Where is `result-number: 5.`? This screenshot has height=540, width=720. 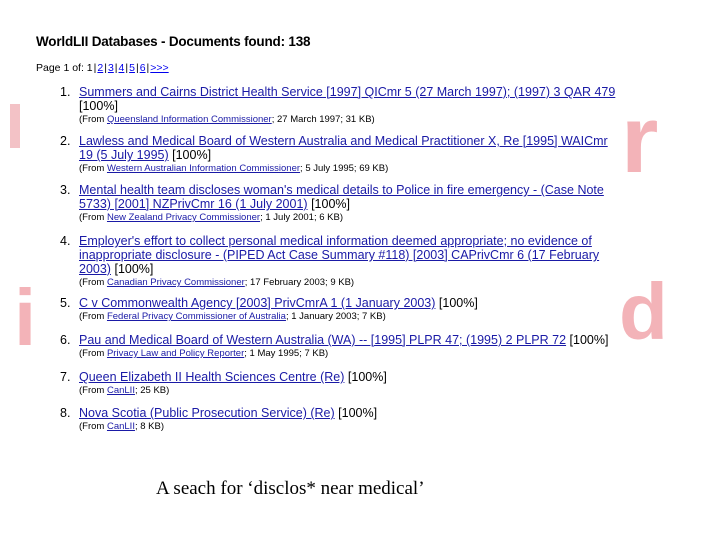 result-number: 5. is located at coordinates (65, 303).